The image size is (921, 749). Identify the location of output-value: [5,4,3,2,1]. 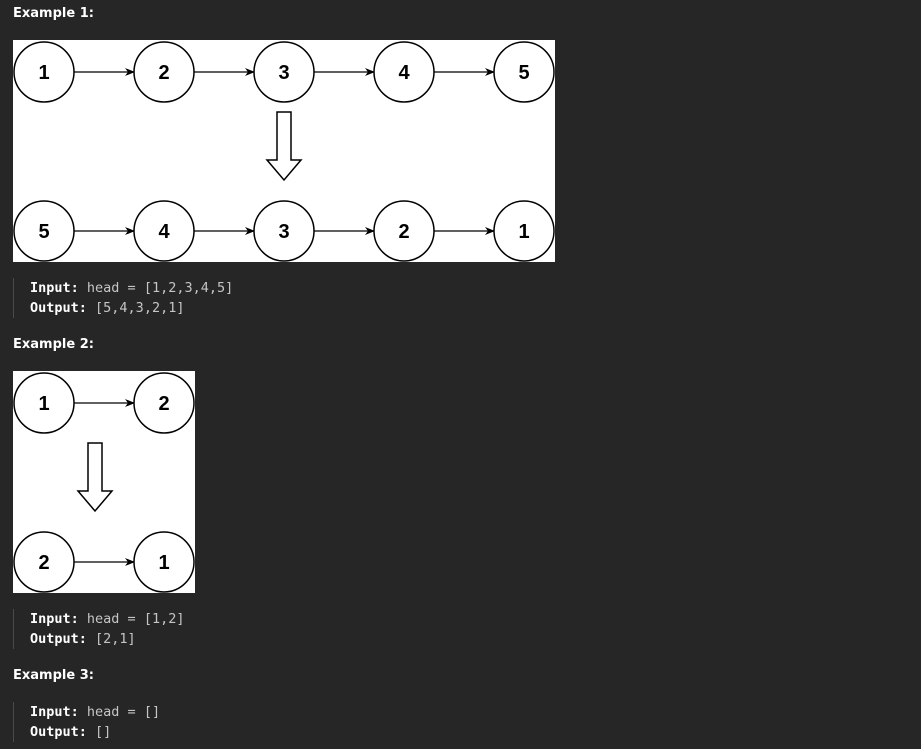
(140, 308).